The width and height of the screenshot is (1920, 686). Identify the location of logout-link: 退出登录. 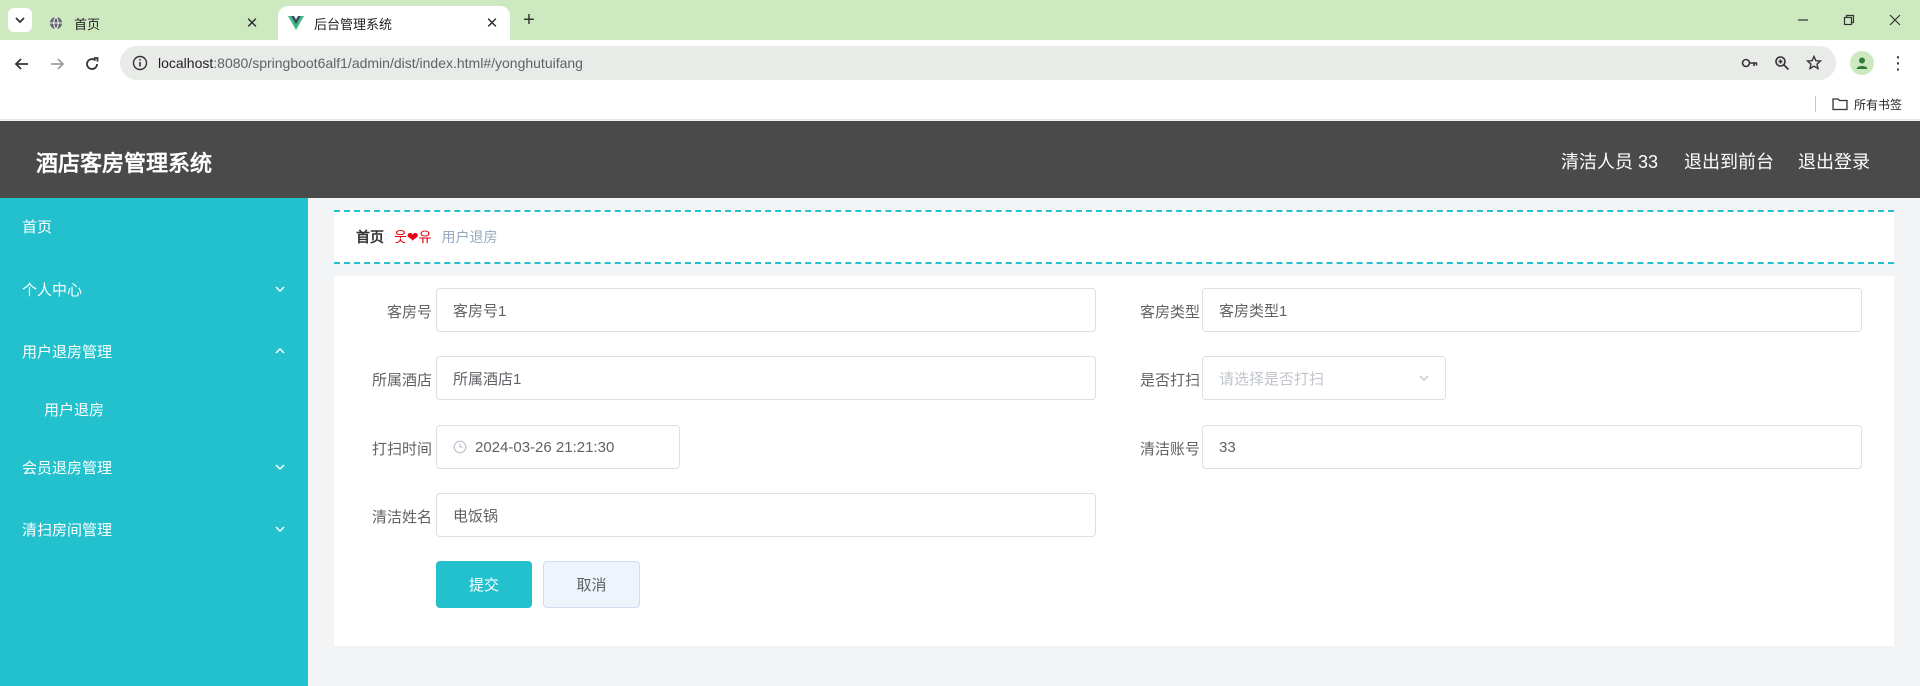
(1834, 161).